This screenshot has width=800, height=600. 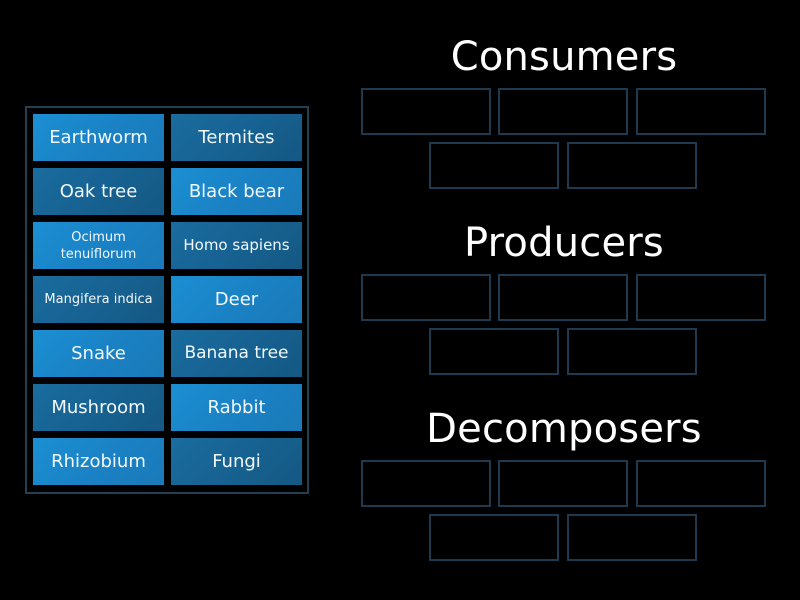 I want to click on tile-ocimum-tenuiflorum: Ocimum tenuiflorum, so click(x=98, y=245).